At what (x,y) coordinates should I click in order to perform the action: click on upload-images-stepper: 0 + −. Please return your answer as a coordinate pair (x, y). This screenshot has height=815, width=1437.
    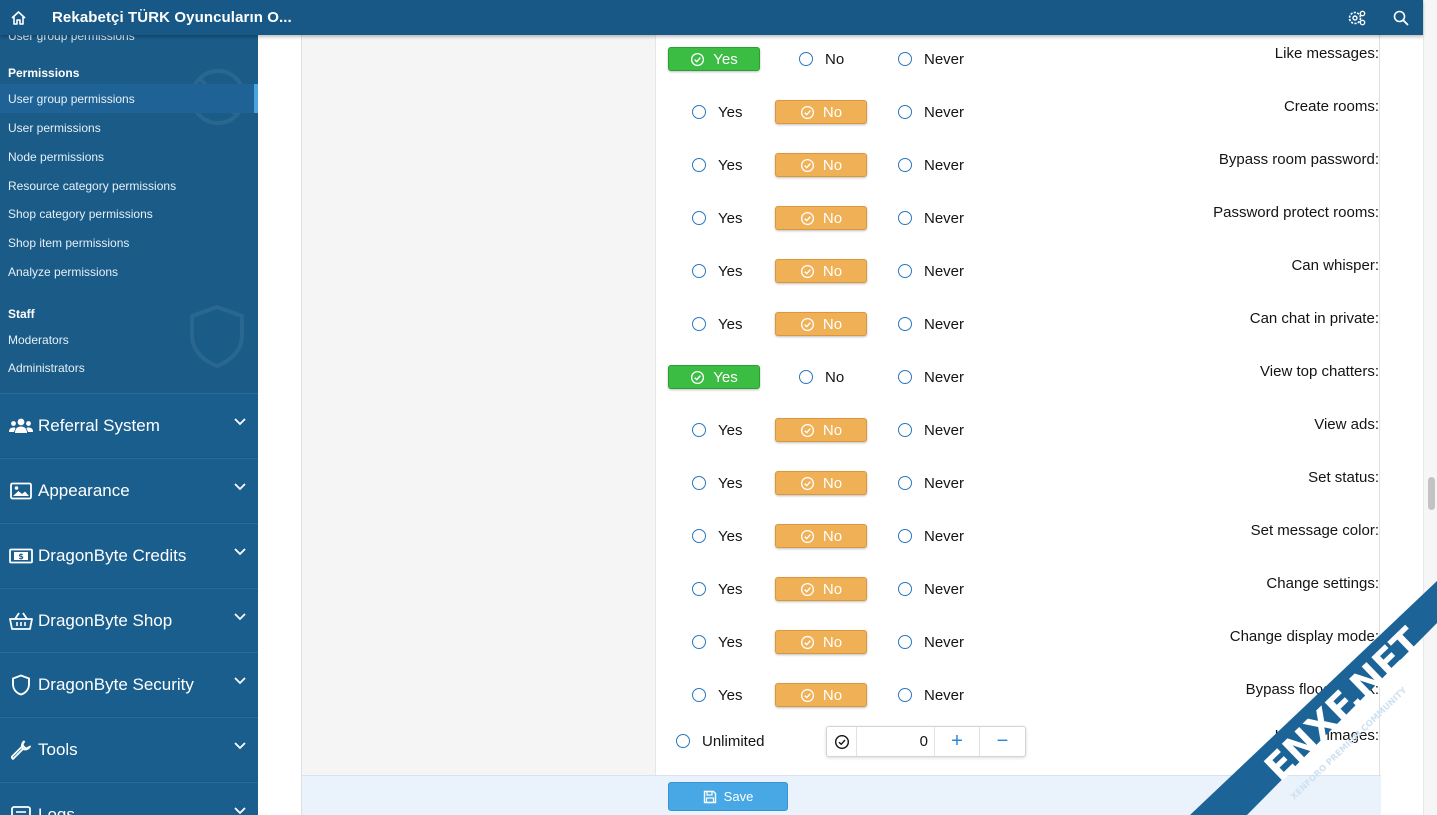
    Looking at the image, I should click on (926, 741).